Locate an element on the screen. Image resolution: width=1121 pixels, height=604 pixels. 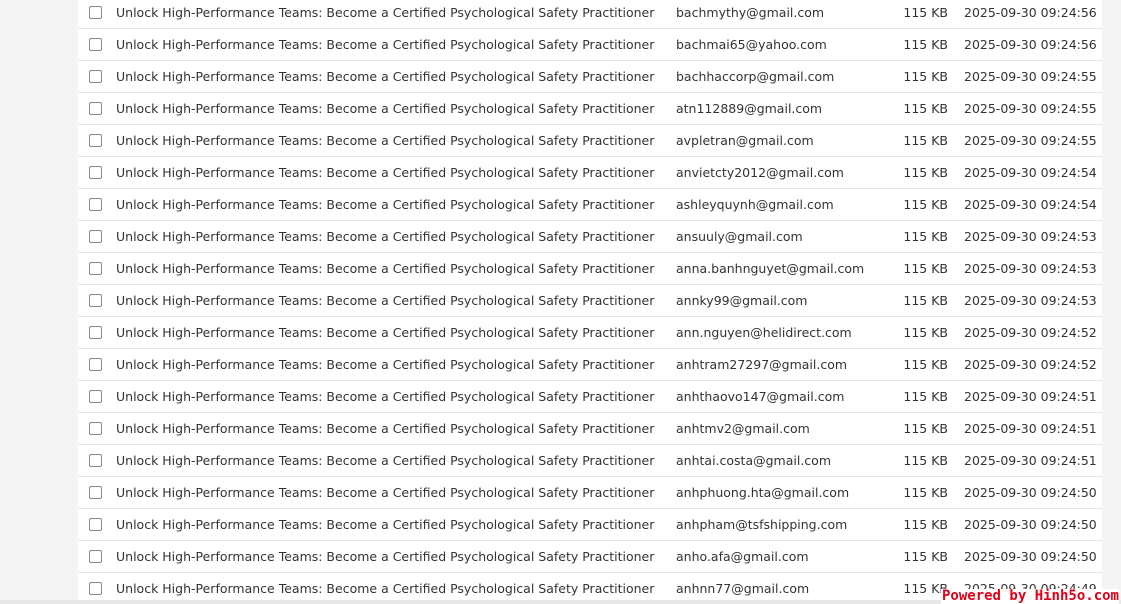
row-recipient: ashleyquynh@gmail.com is located at coordinates (755, 204).